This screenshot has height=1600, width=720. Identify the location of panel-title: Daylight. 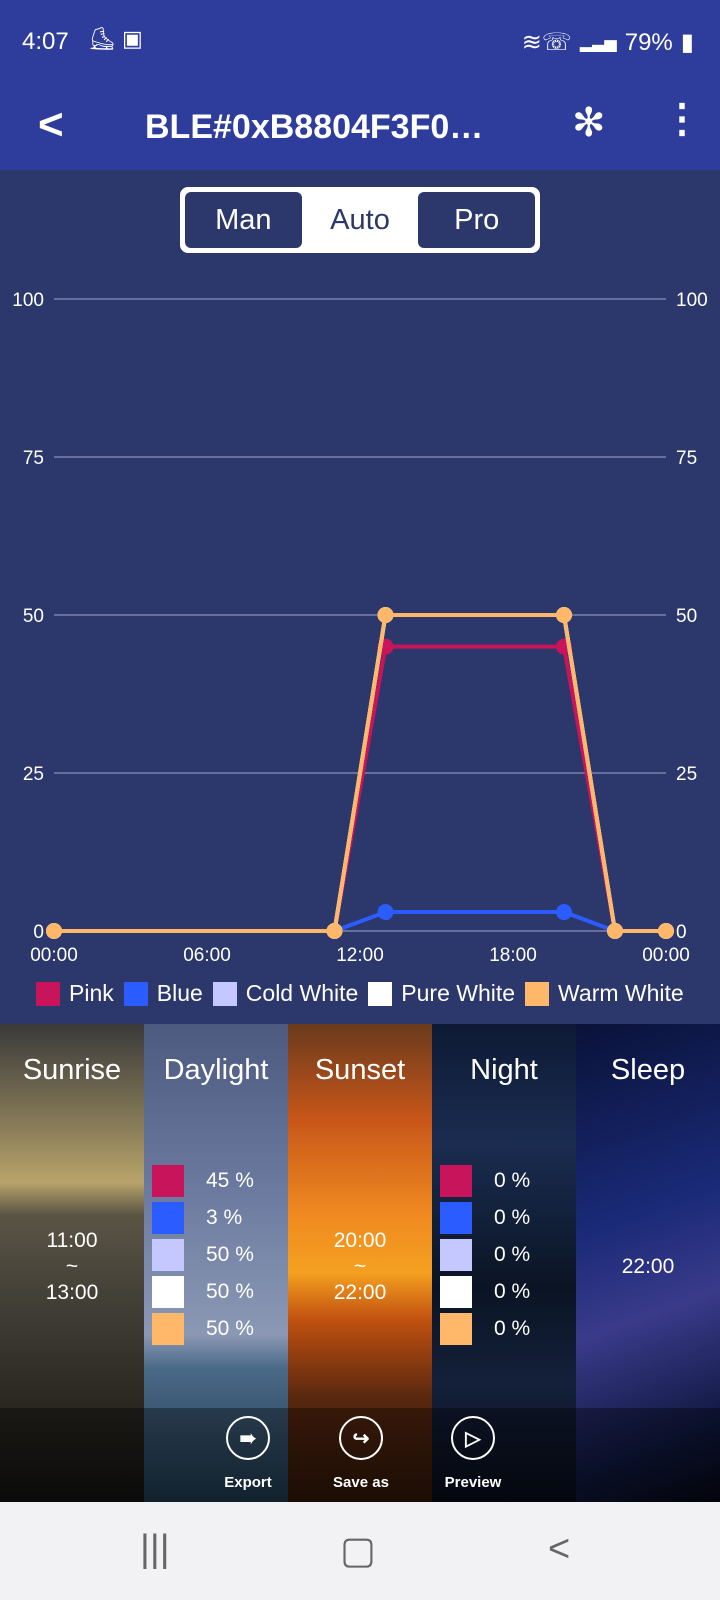
(216, 1070).